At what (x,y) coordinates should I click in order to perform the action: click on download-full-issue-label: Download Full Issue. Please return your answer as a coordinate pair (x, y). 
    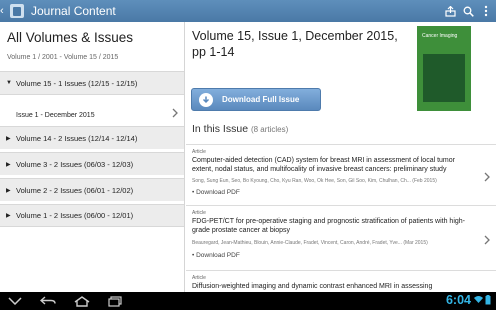
    Looking at the image, I should click on (261, 99).